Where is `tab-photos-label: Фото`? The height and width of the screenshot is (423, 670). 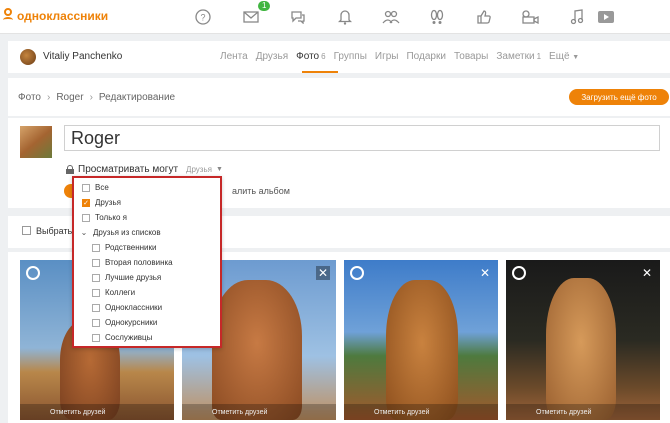
tab-photos-label: Фото is located at coordinates (308, 56).